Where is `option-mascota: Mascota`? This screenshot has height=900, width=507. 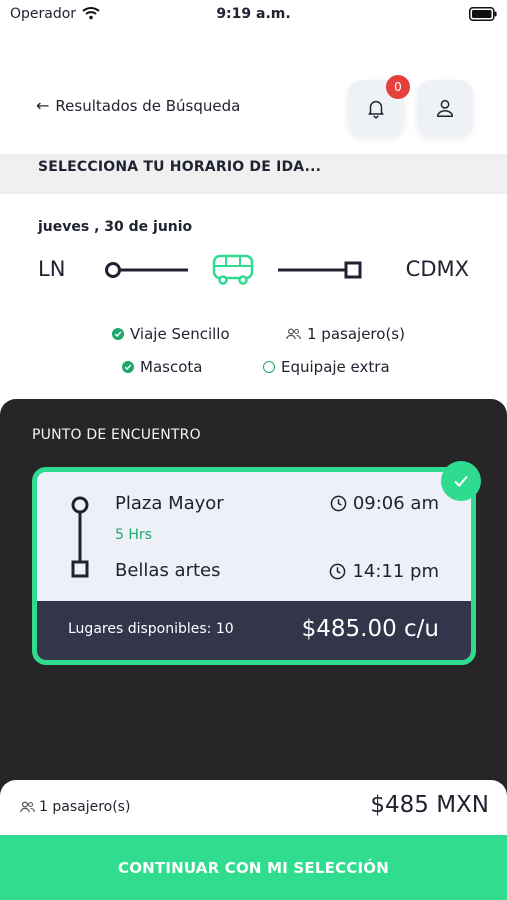
option-mascota: Mascota is located at coordinates (162, 367).